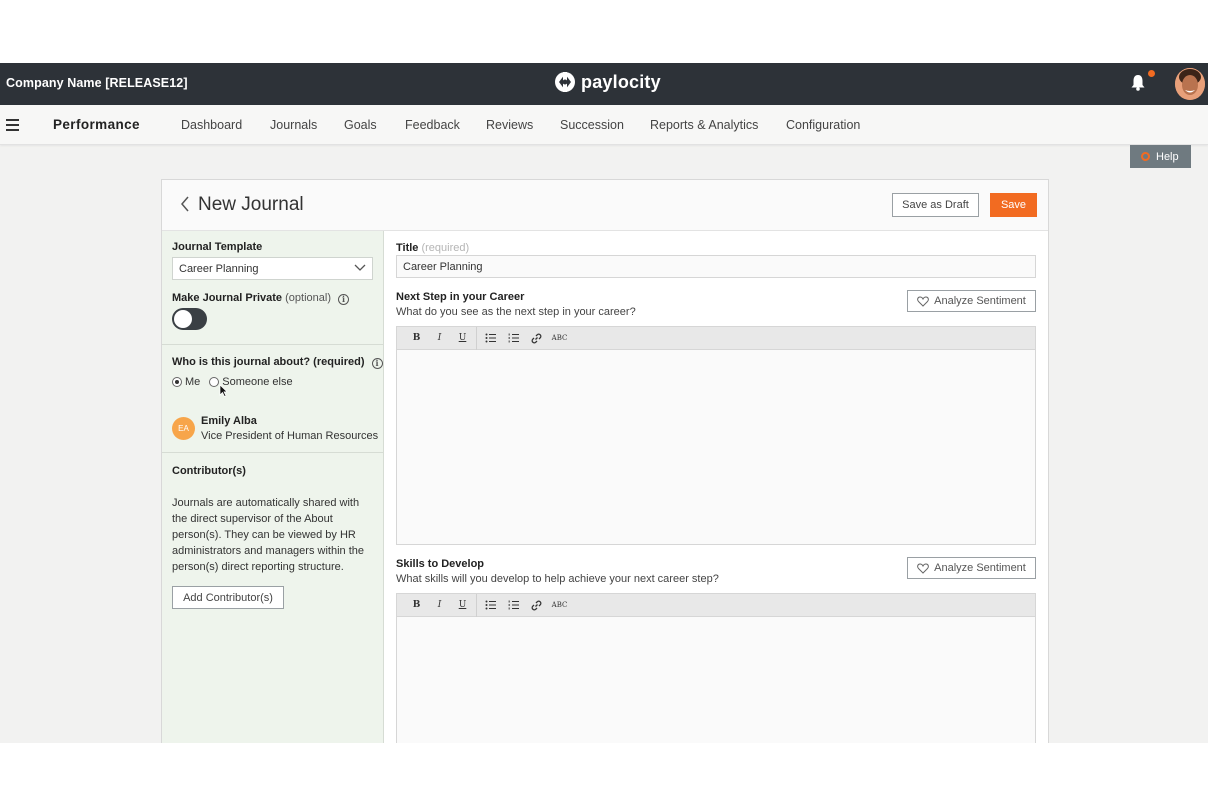  What do you see at coordinates (1190, 84) in the screenshot?
I see `user-avatar` at bounding box center [1190, 84].